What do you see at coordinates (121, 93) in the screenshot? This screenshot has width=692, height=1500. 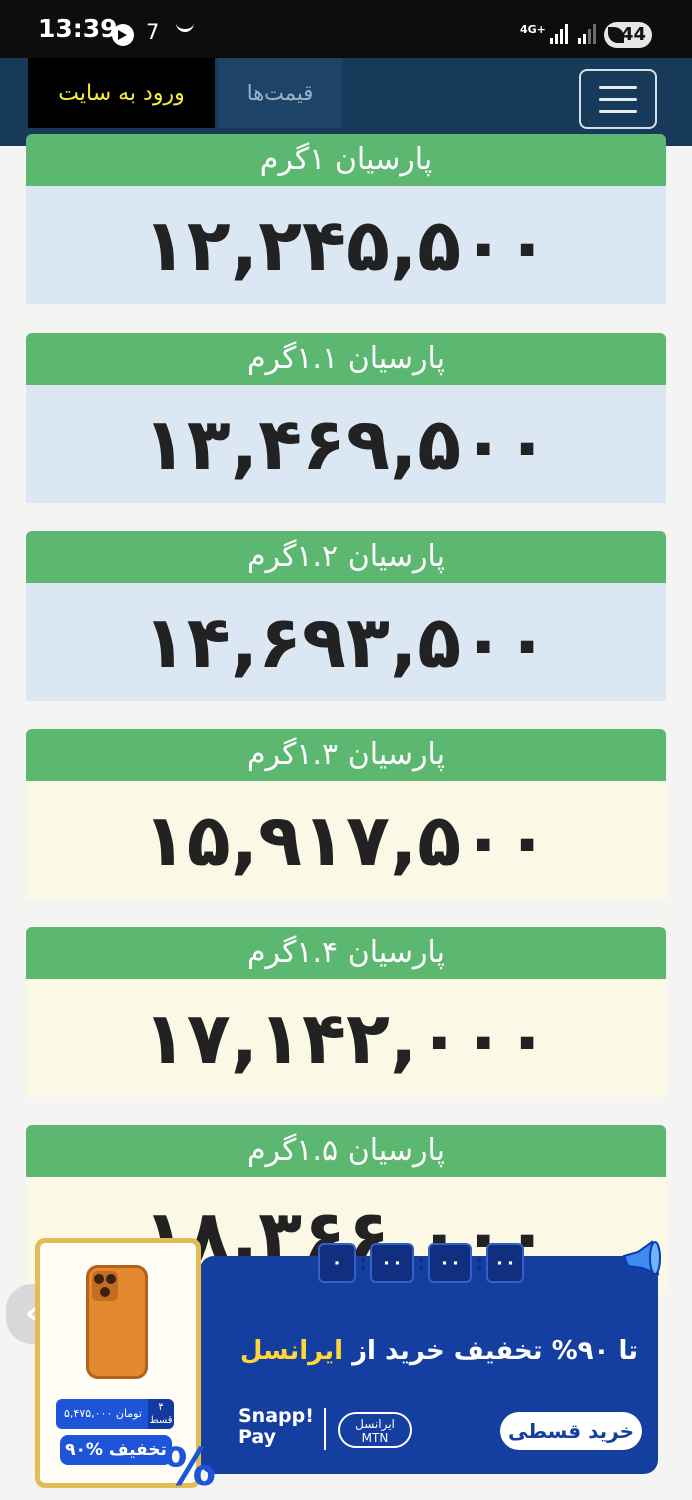 I see `login-link: ورود به سایت` at bounding box center [121, 93].